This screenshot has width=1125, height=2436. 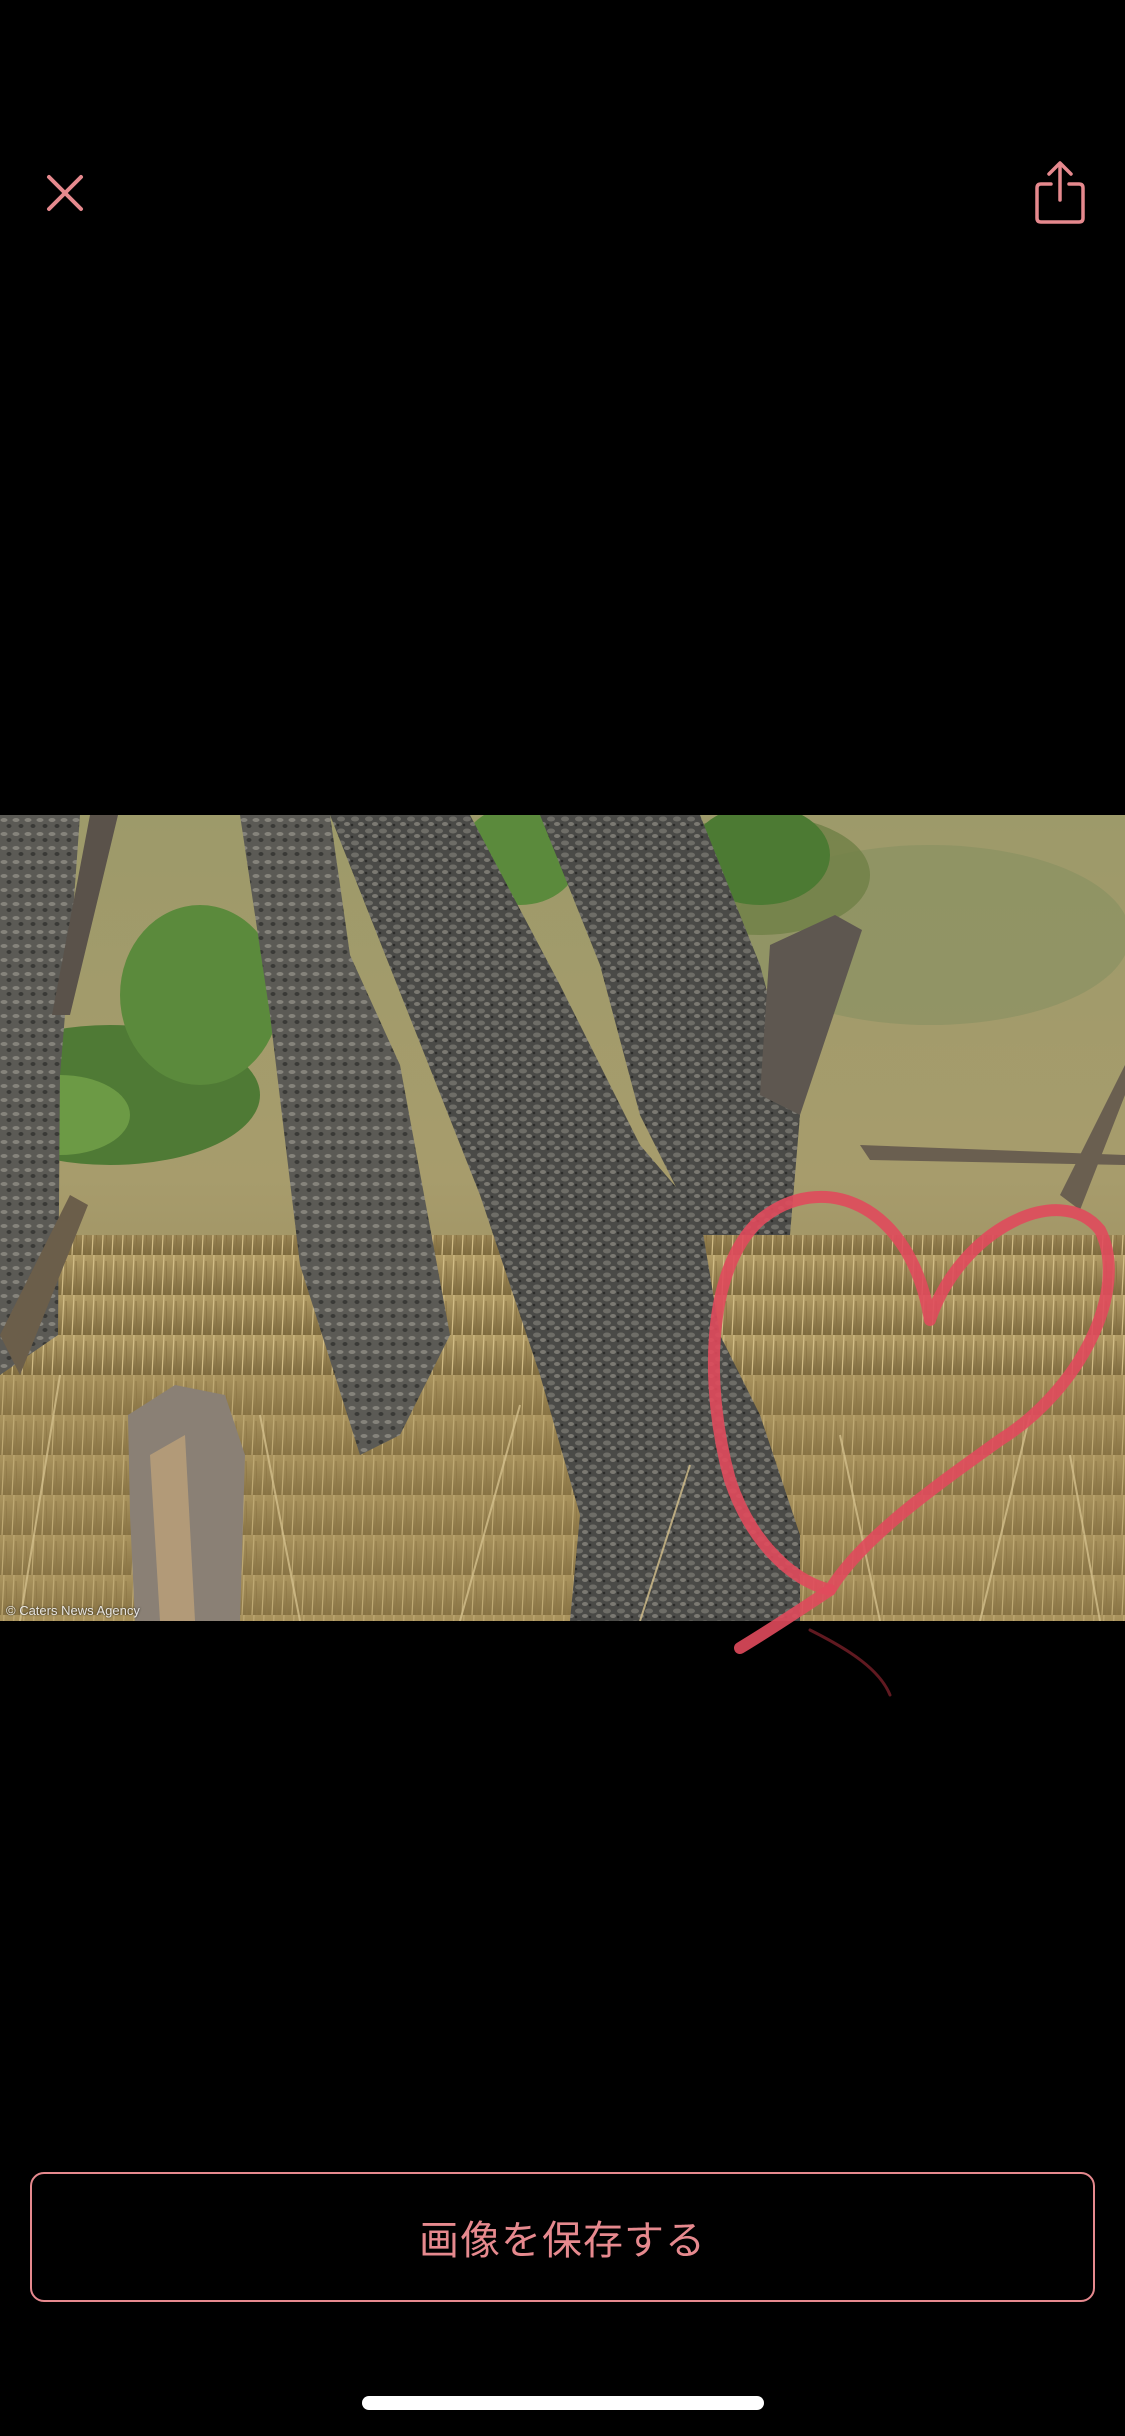 What do you see at coordinates (73, 1610) in the screenshot?
I see `photo-watermark: © Caters News Agency` at bounding box center [73, 1610].